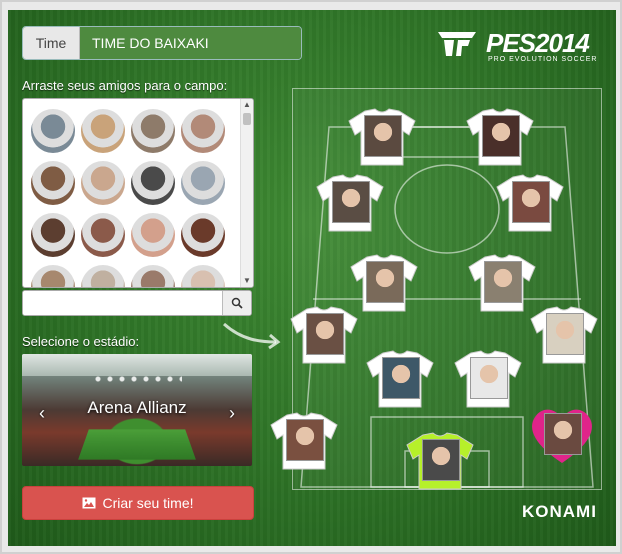 The width and height of the screenshot is (622, 554). Describe the element at coordinates (125, 85) in the screenshot. I see `friends-instruction: Arraste seus amigos para o campo:` at that location.